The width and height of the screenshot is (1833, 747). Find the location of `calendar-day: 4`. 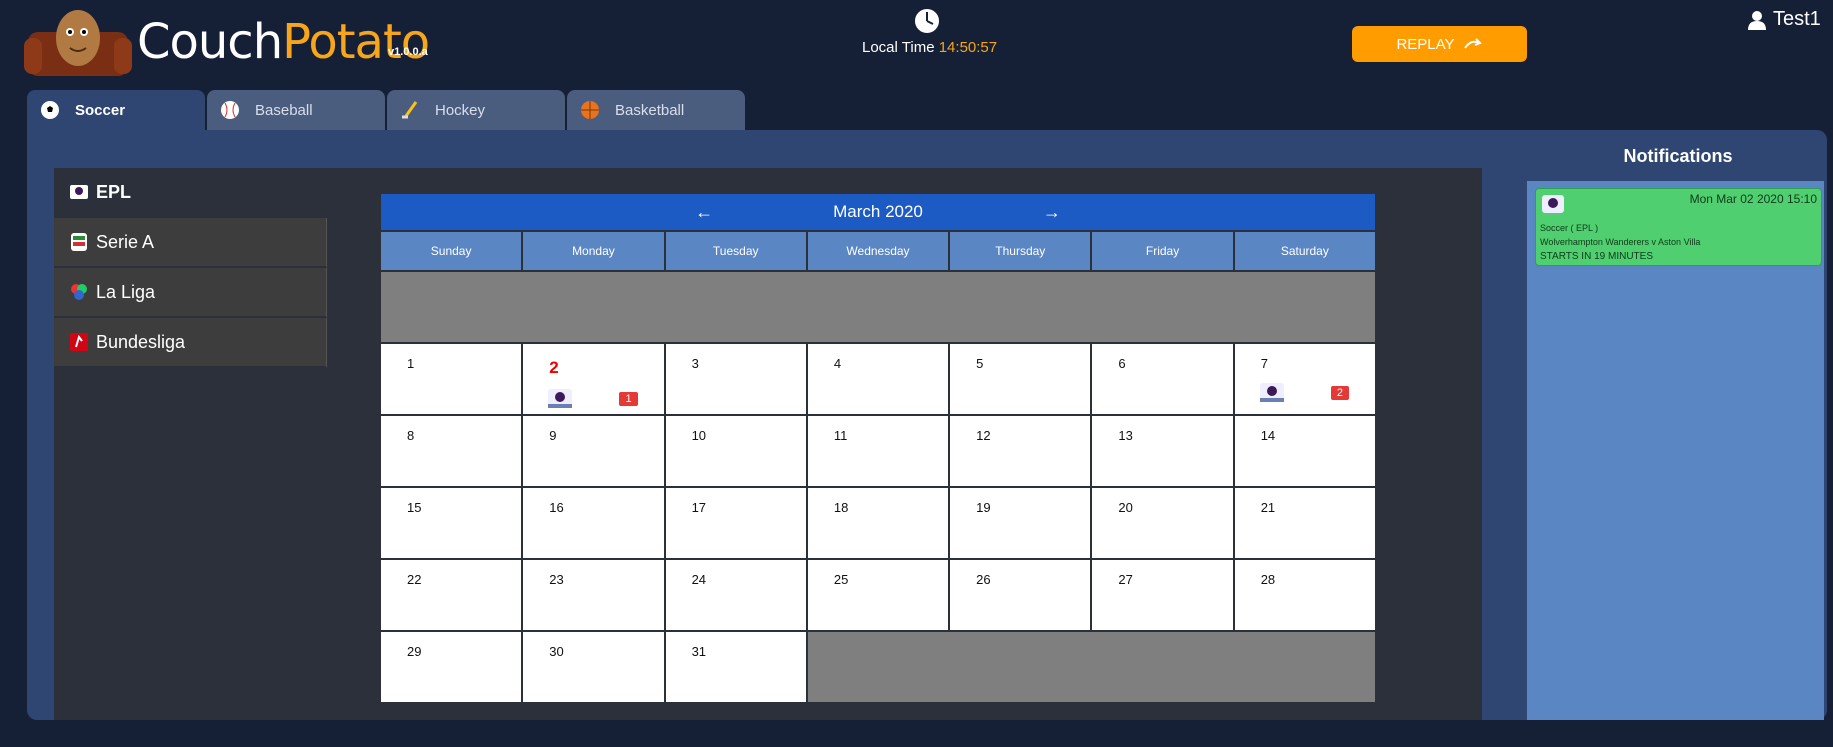

calendar-day: 4 is located at coordinates (878, 379).